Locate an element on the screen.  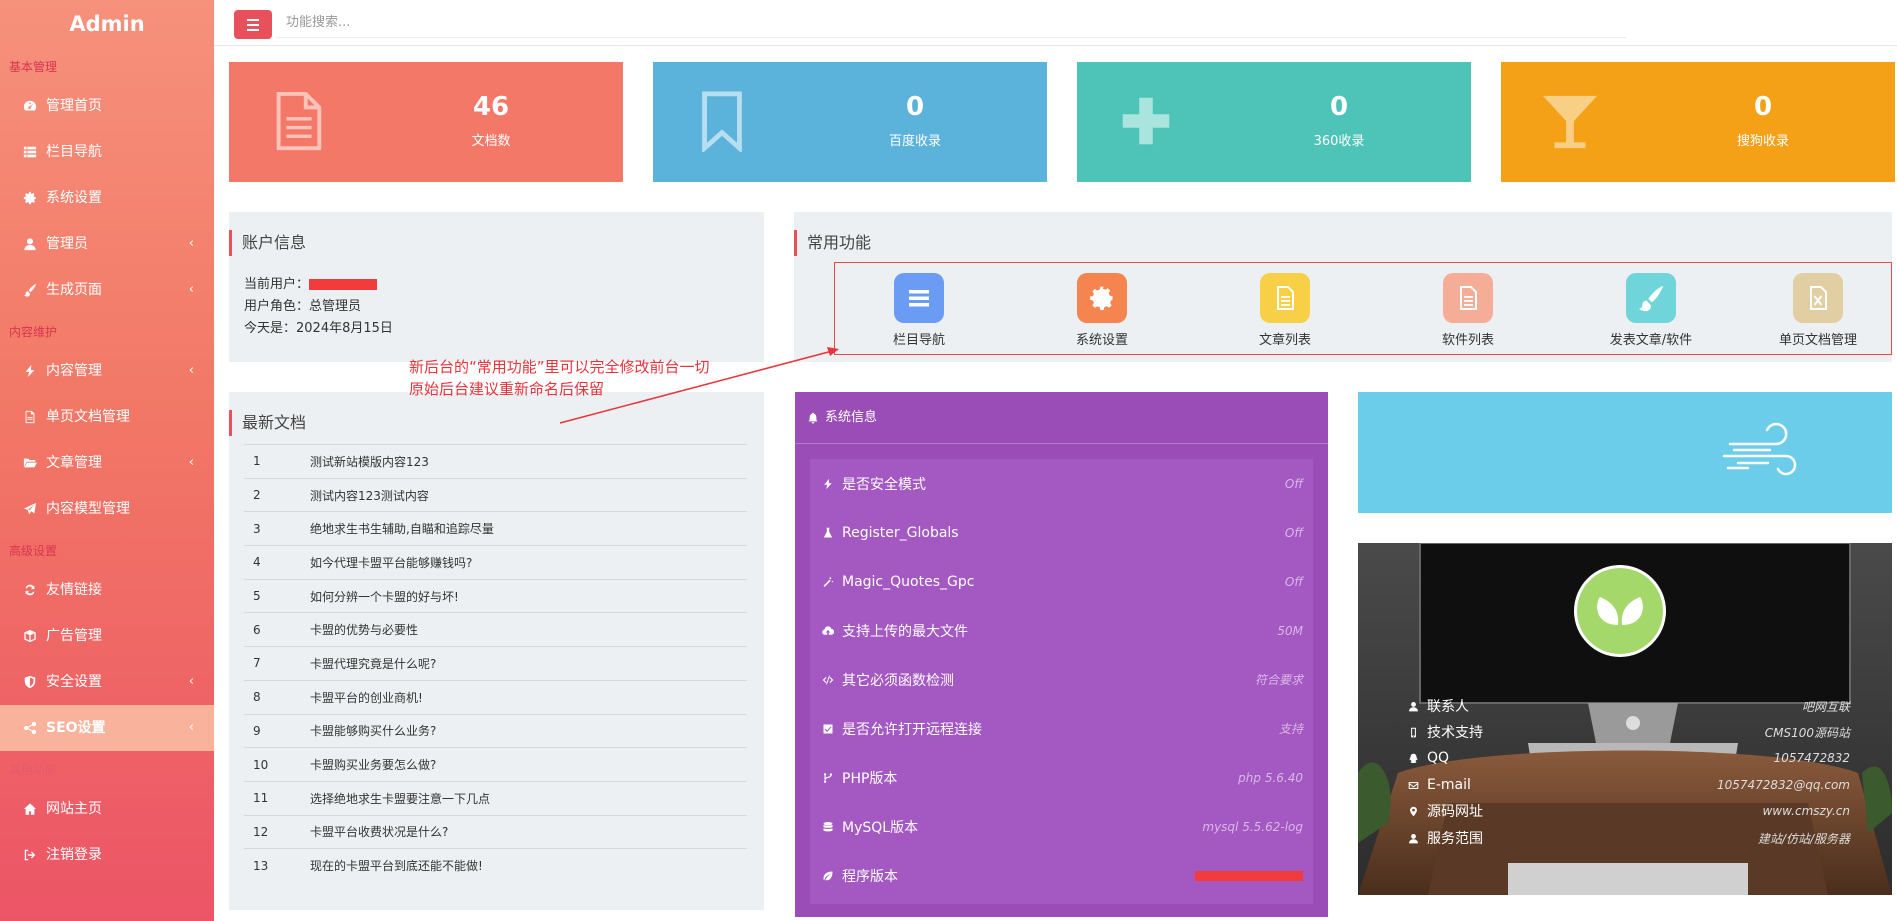
doc-row: 12 卡盟平台收费状况是什么? is located at coordinates (495, 831).